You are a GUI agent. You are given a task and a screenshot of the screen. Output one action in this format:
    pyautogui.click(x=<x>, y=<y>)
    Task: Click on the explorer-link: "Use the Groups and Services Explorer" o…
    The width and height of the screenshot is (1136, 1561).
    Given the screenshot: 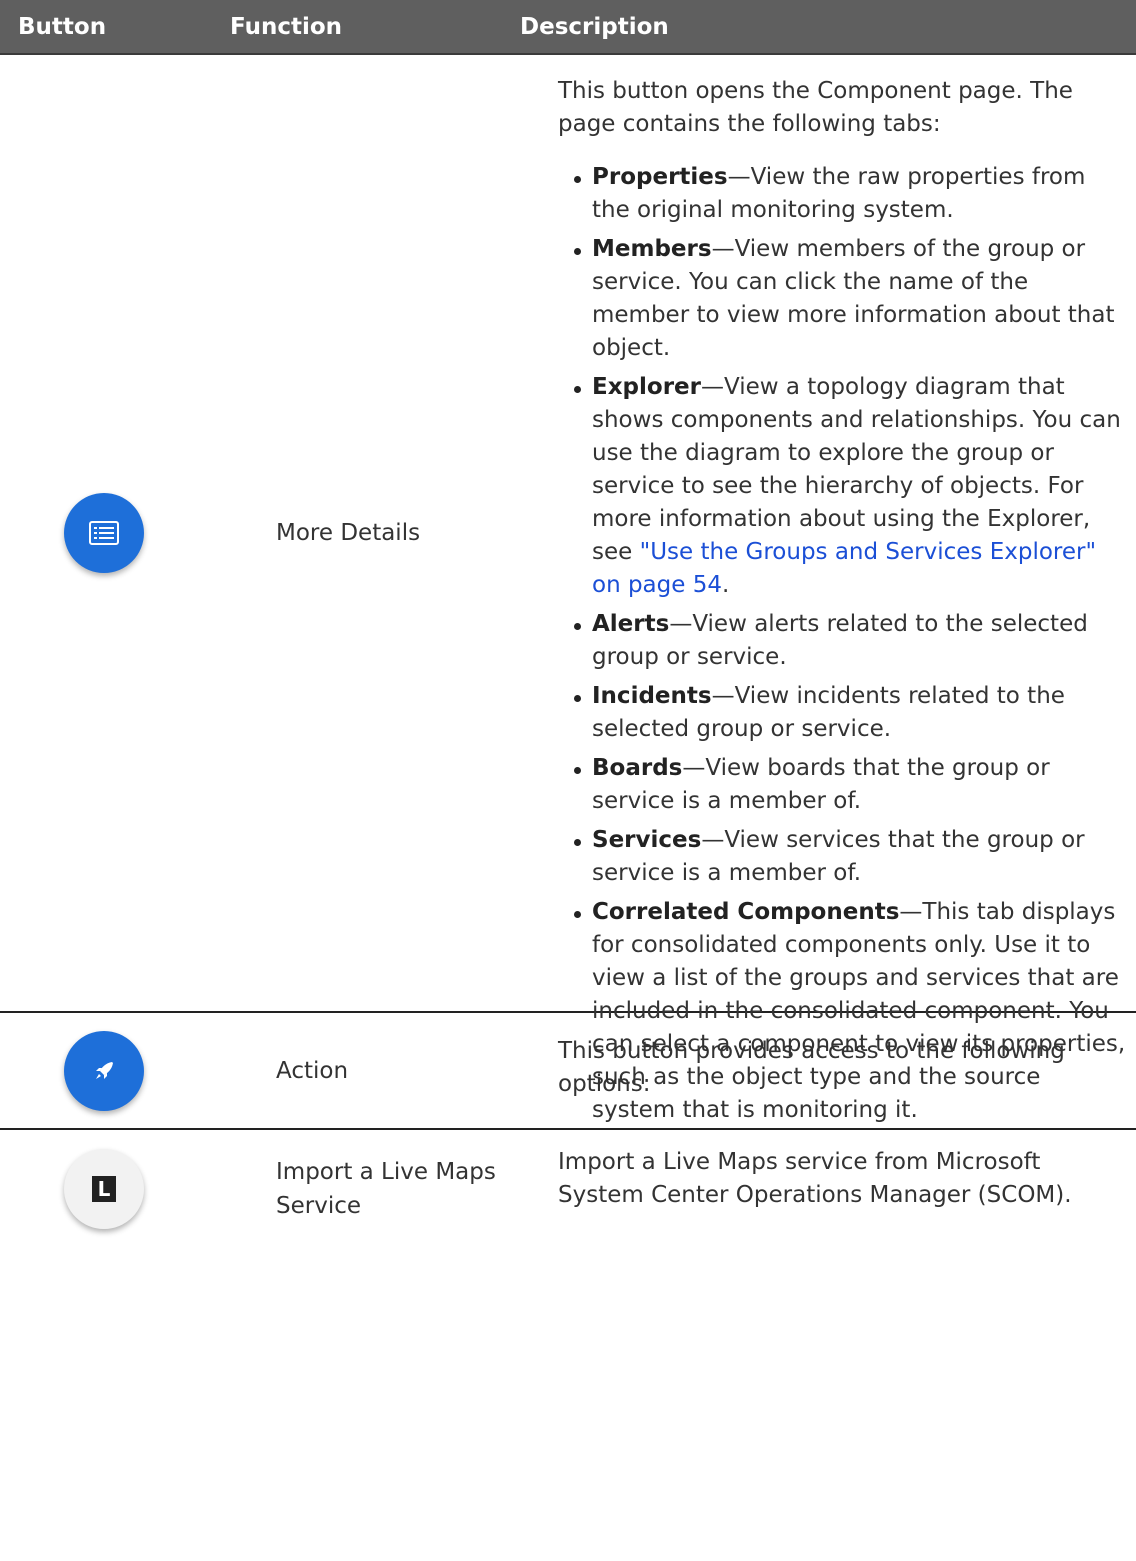 What is the action you would take?
    pyautogui.click(x=844, y=568)
    